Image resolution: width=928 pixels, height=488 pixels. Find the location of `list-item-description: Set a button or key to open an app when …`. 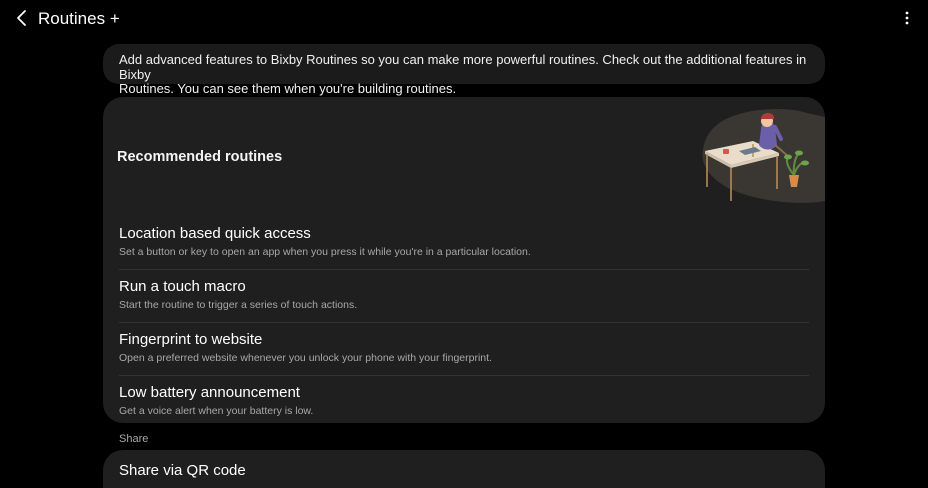

list-item-description: Set a button or key to open an app when … is located at coordinates (325, 252).